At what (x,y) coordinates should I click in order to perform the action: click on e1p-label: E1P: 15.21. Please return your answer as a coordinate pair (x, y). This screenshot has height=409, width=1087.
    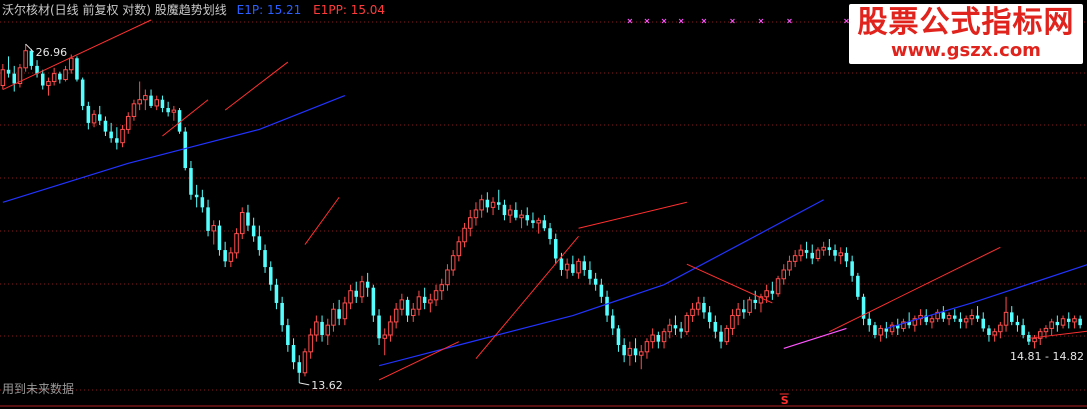
    Looking at the image, I should click on (269, 10).